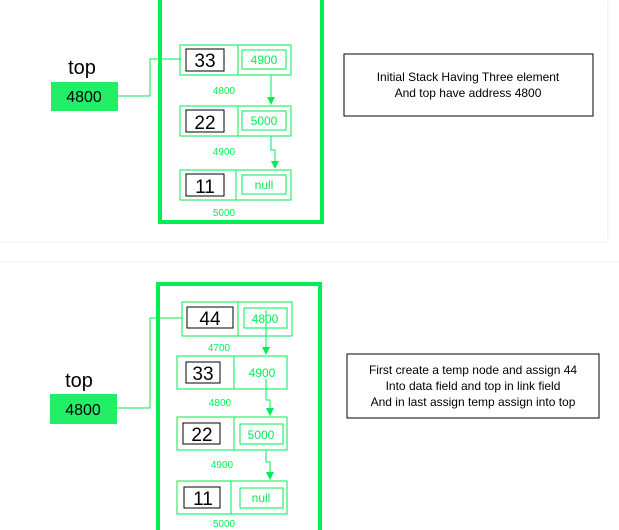 The width and height of the screenshot is (619, 530). Describe the element at coordinates (468, 77) in the screenshot. I see `caption-line: Initial Stack Having Three element` at that location.